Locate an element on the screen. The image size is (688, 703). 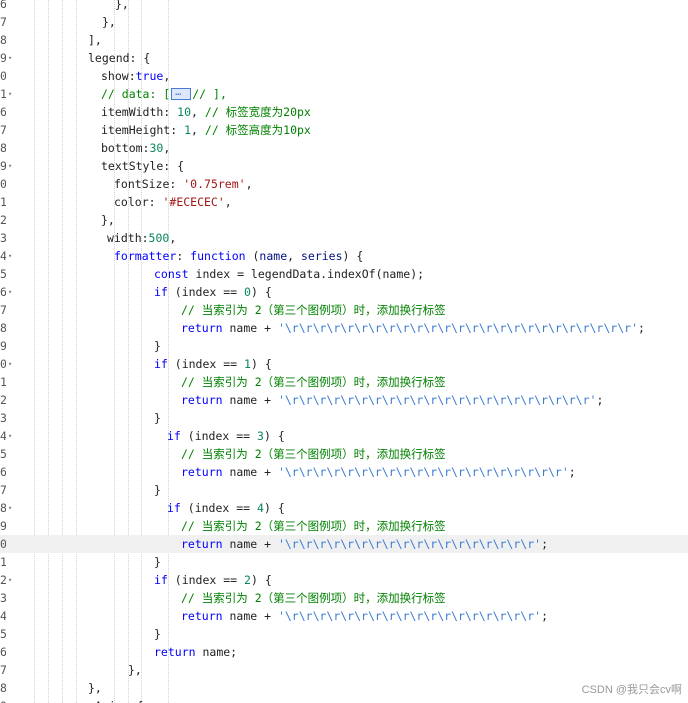
code-line: 1▾ // data: [// ], is located at coordinates (344, 93).